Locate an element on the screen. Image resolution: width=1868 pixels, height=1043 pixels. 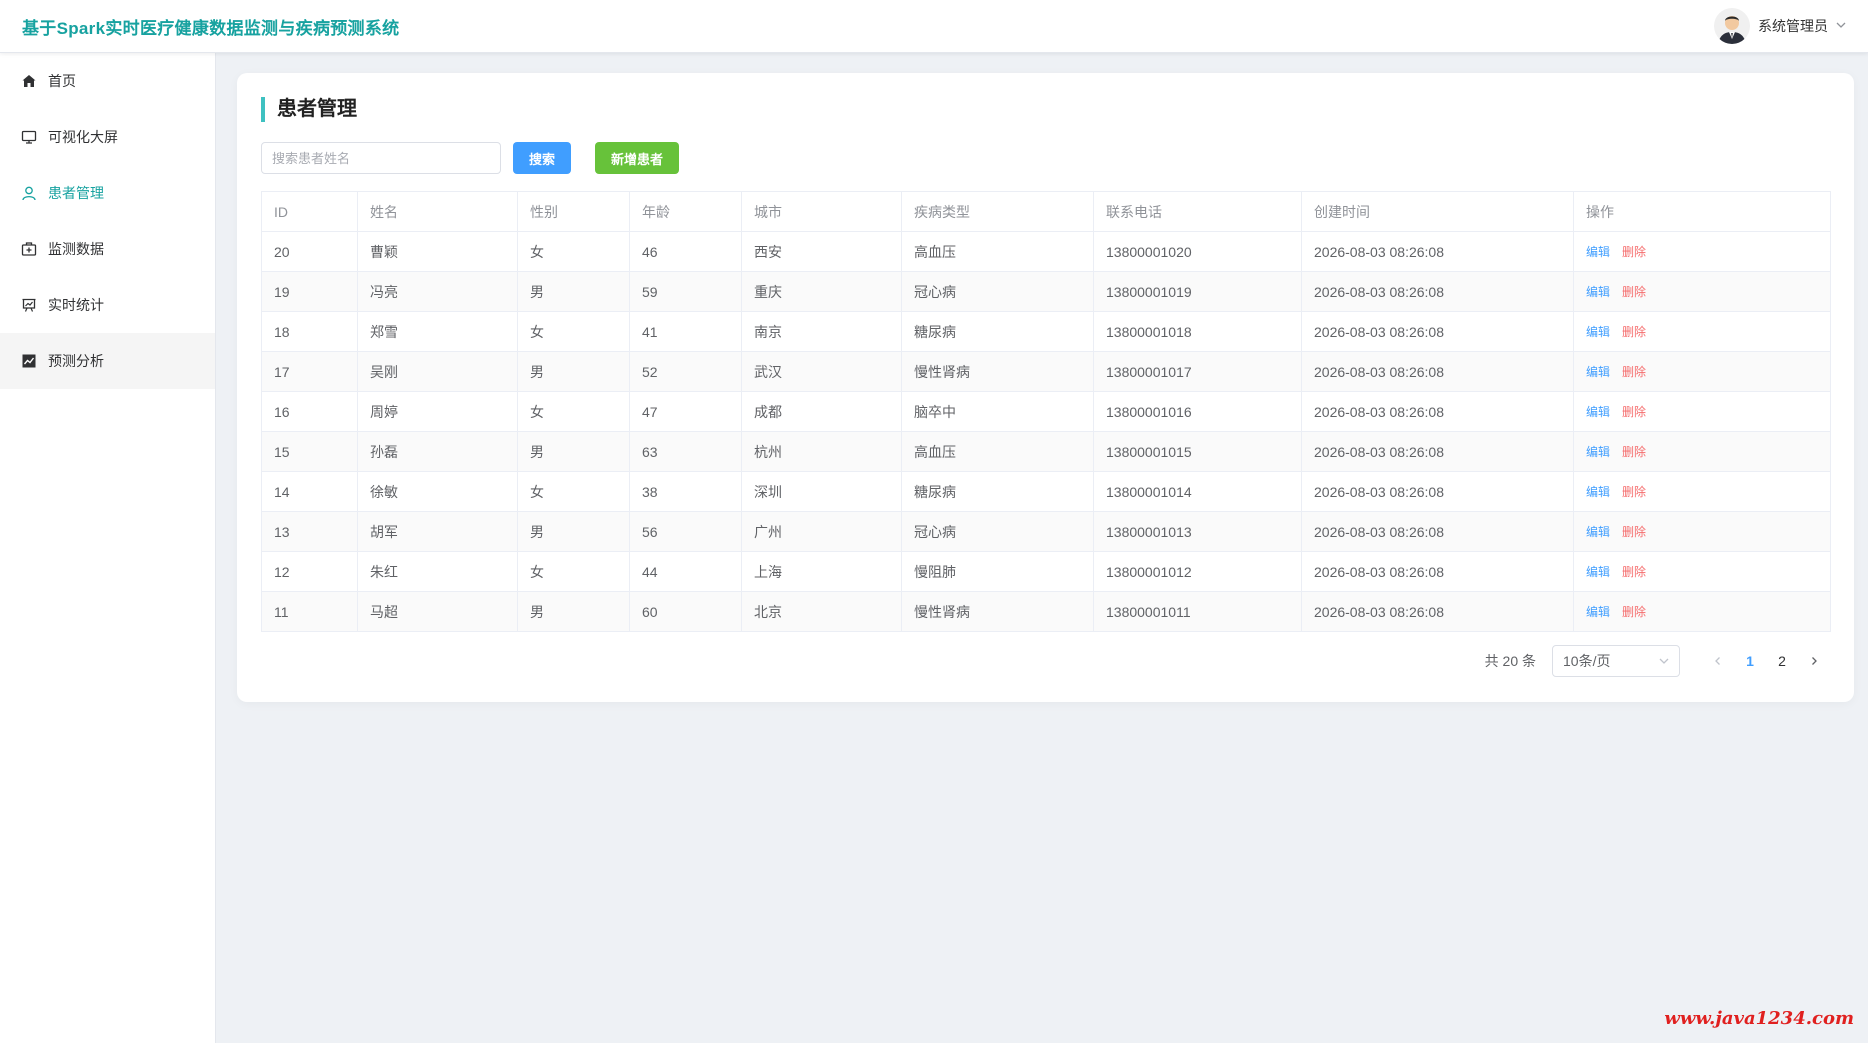
sidebar-item-patients: 患者管理 is located at coordinates (107, 193).